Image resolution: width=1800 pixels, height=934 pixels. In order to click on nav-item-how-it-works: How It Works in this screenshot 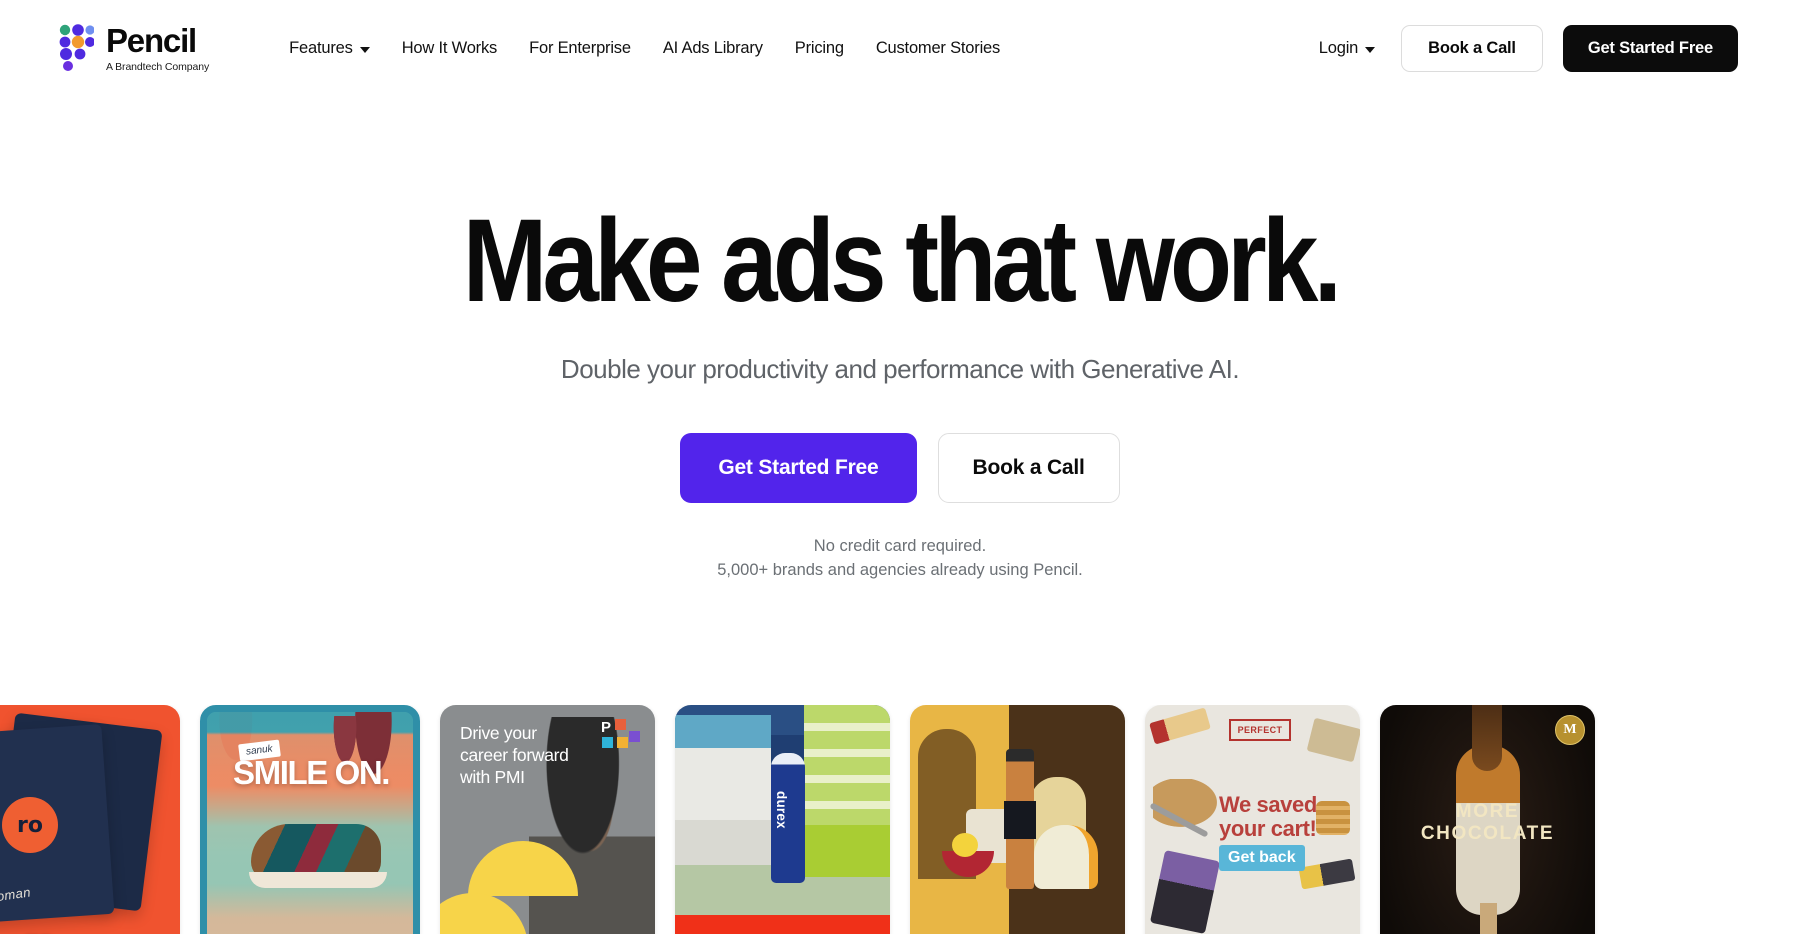, I will do `click(450, 48)`.